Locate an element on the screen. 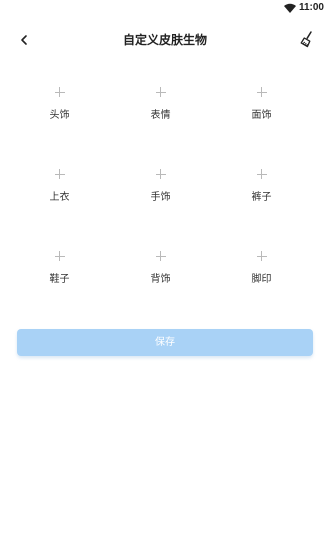  chevron-left-icon is located at coordinates (24, 40).